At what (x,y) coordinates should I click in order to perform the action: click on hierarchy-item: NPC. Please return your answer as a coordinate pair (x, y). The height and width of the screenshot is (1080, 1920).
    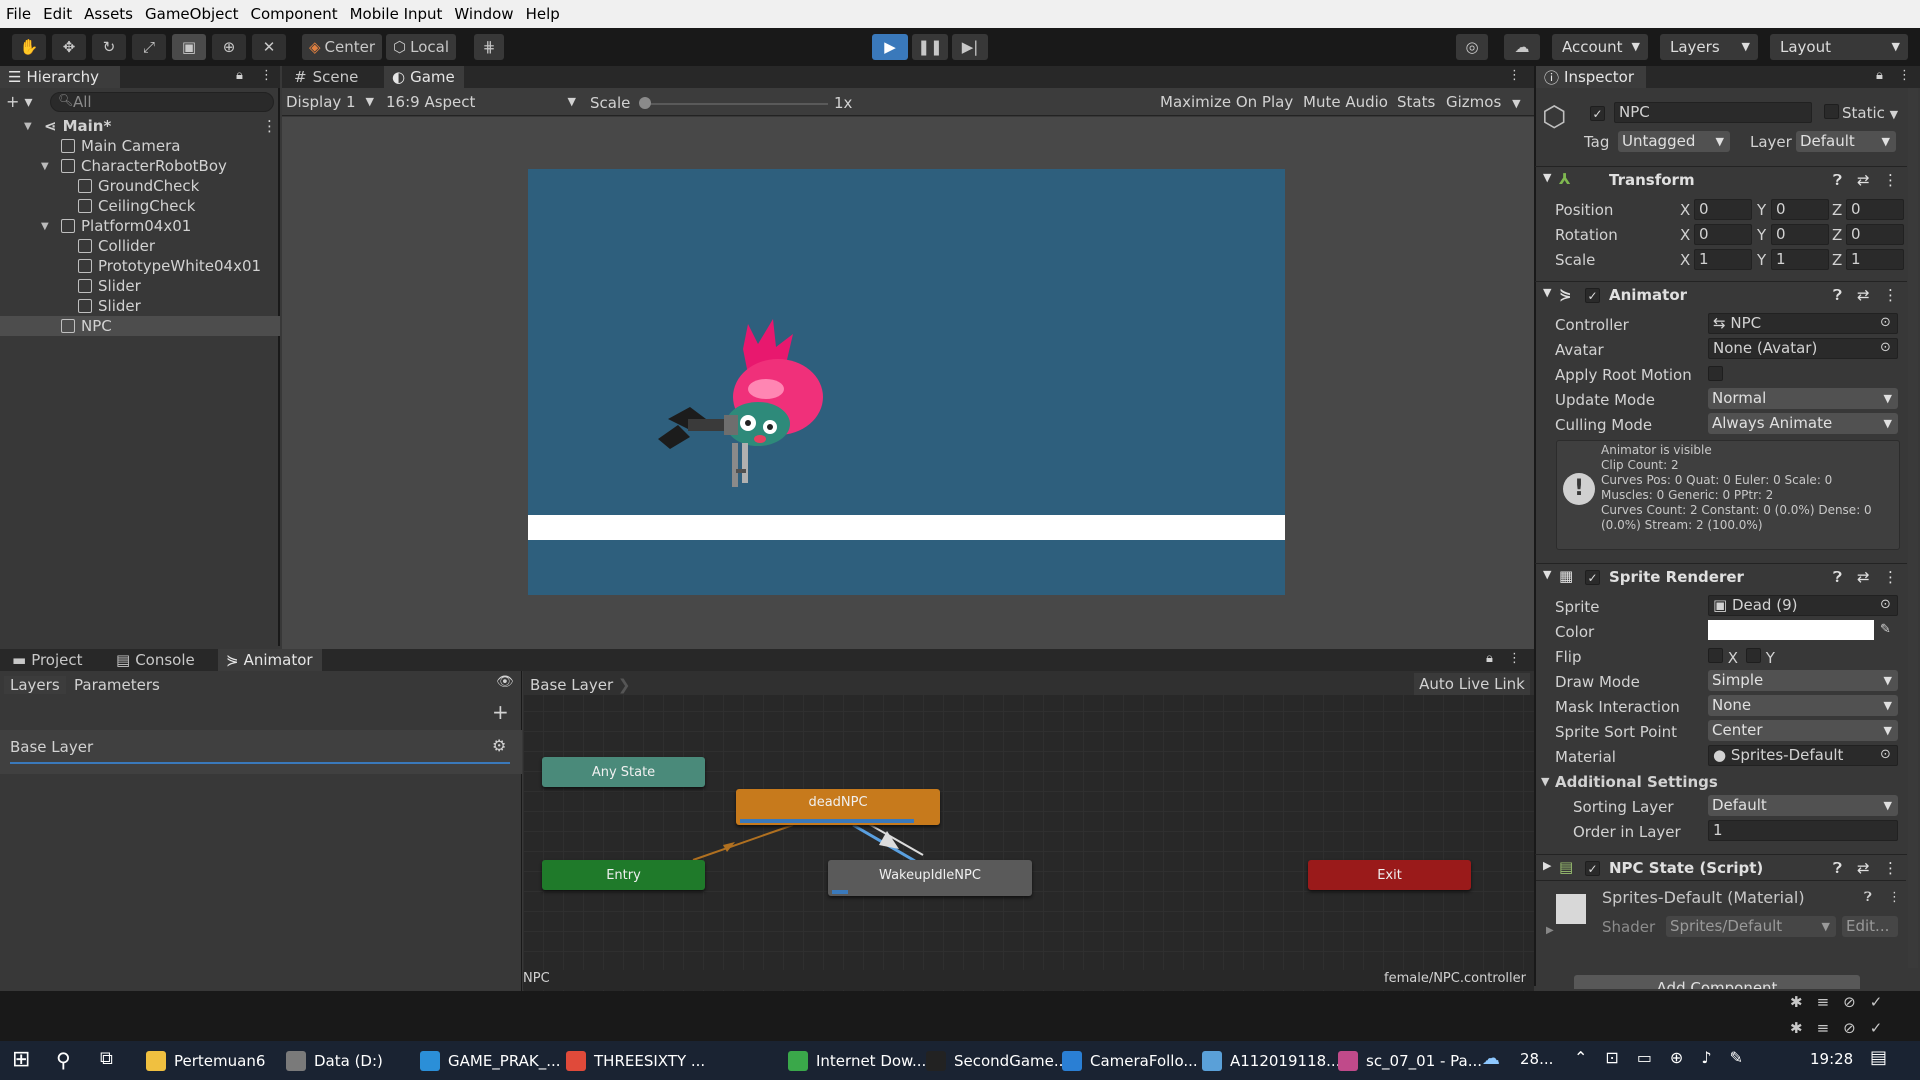
    Looking at the image, I should click on (140, 326).